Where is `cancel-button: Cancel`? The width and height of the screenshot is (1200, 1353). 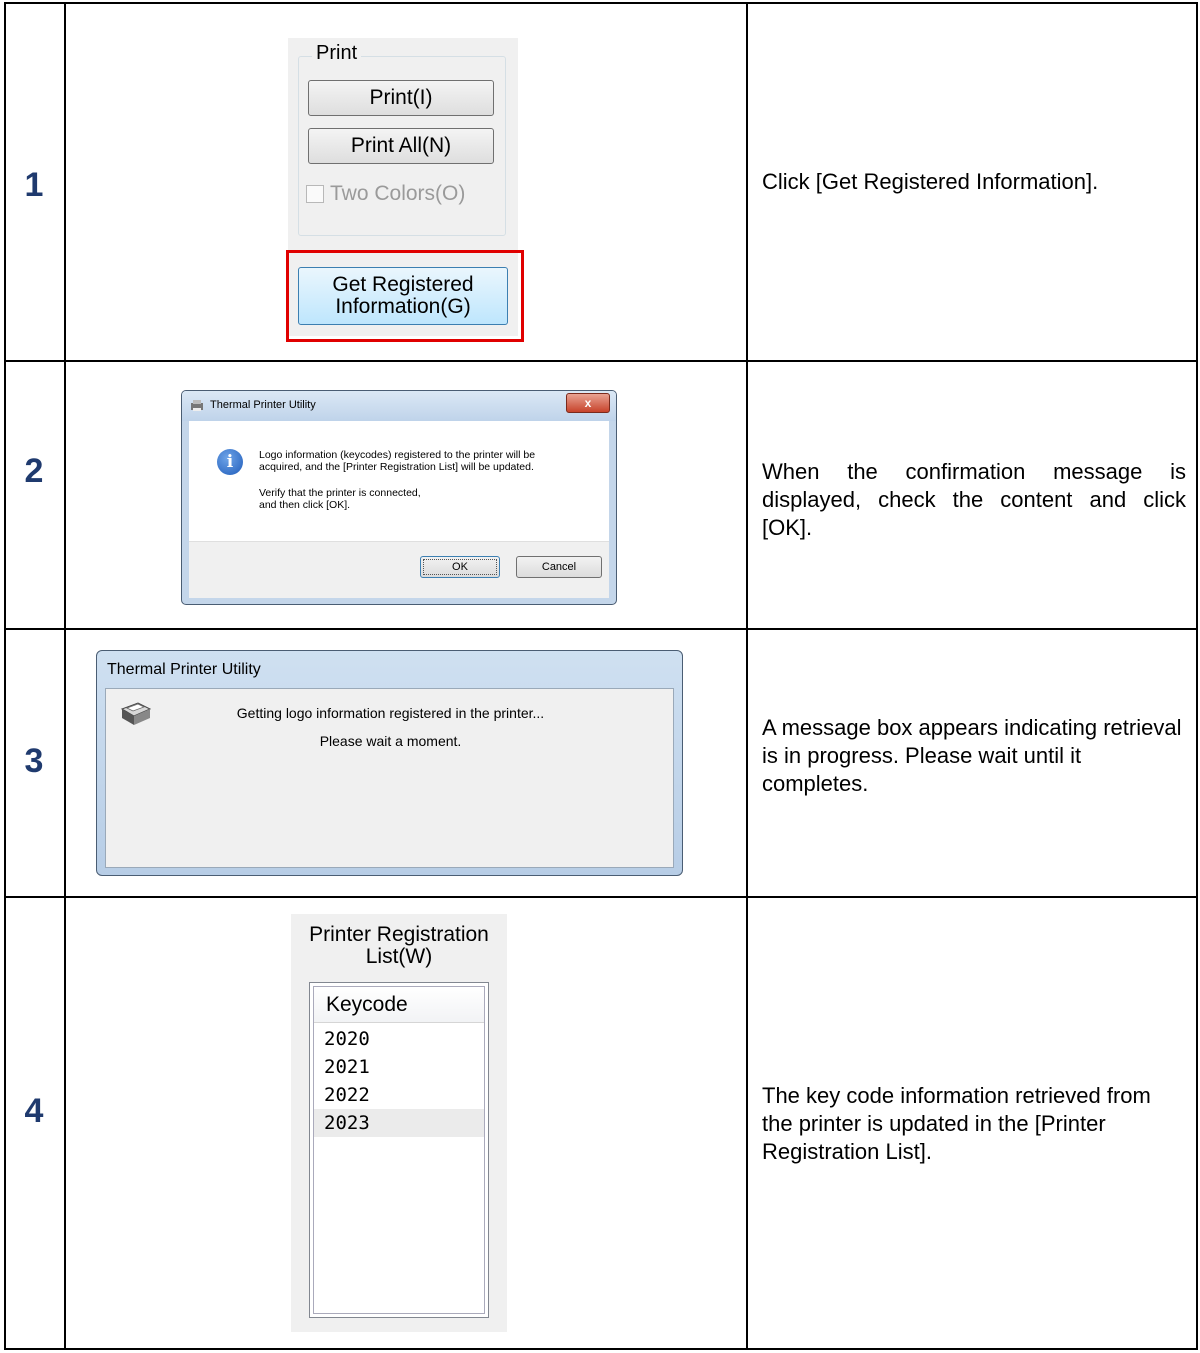 cancel-button: Cancel is located at coordinates (559, 567).